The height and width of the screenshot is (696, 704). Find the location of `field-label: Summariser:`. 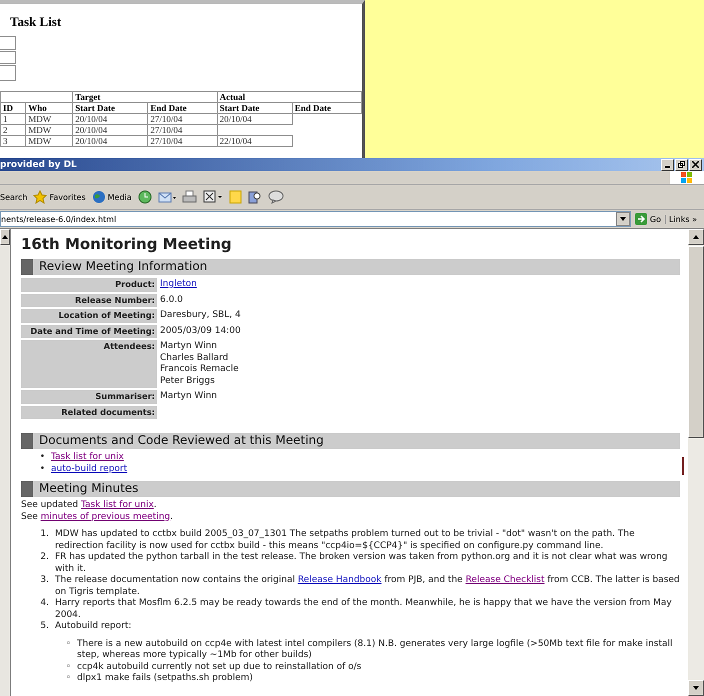

field-label: Summariser: is located at coordinates (89, 397).